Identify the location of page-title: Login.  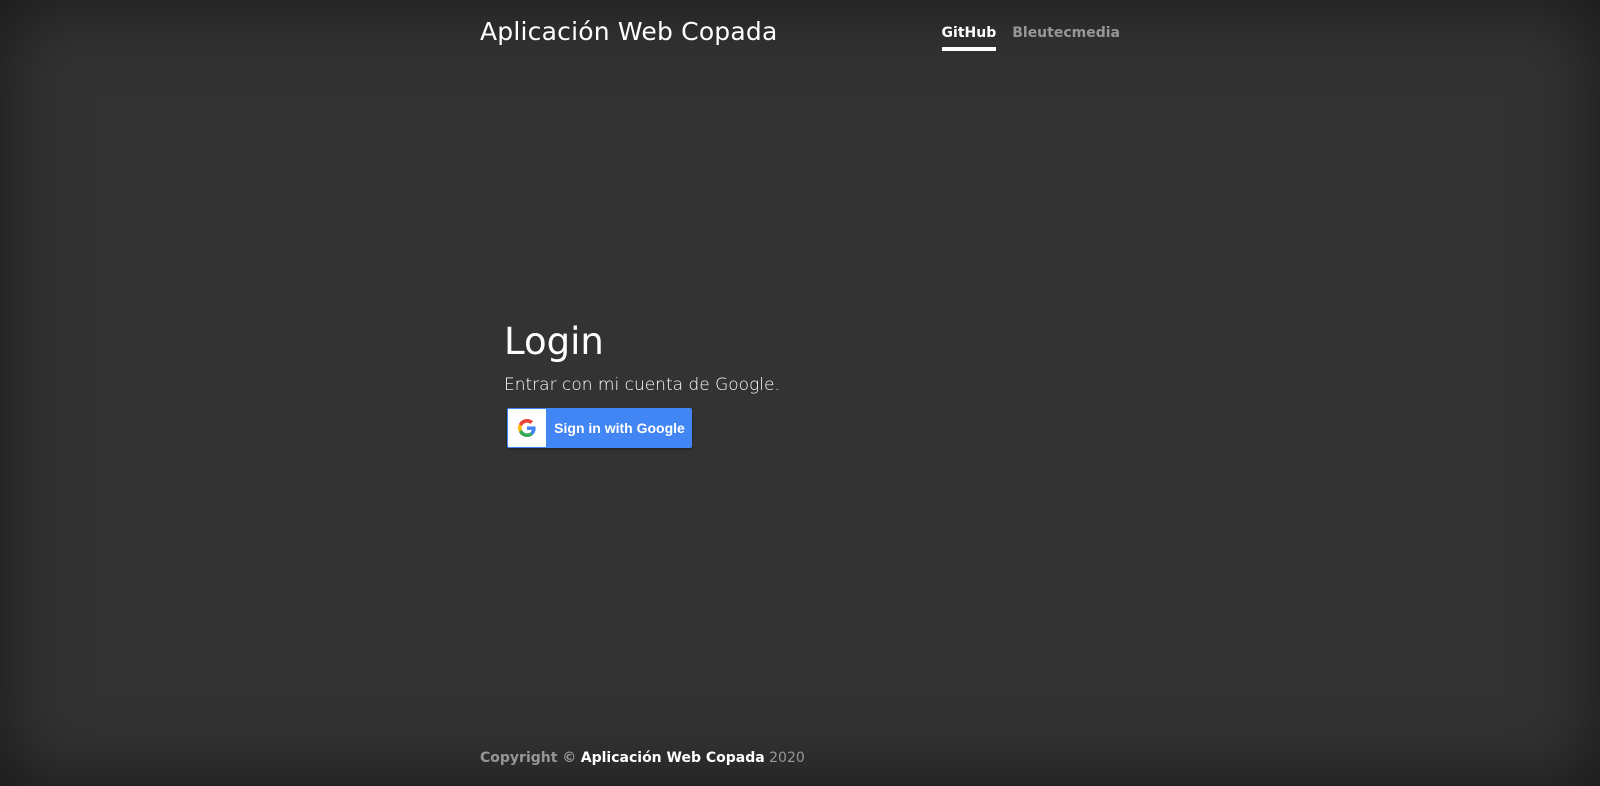
(554, 341).